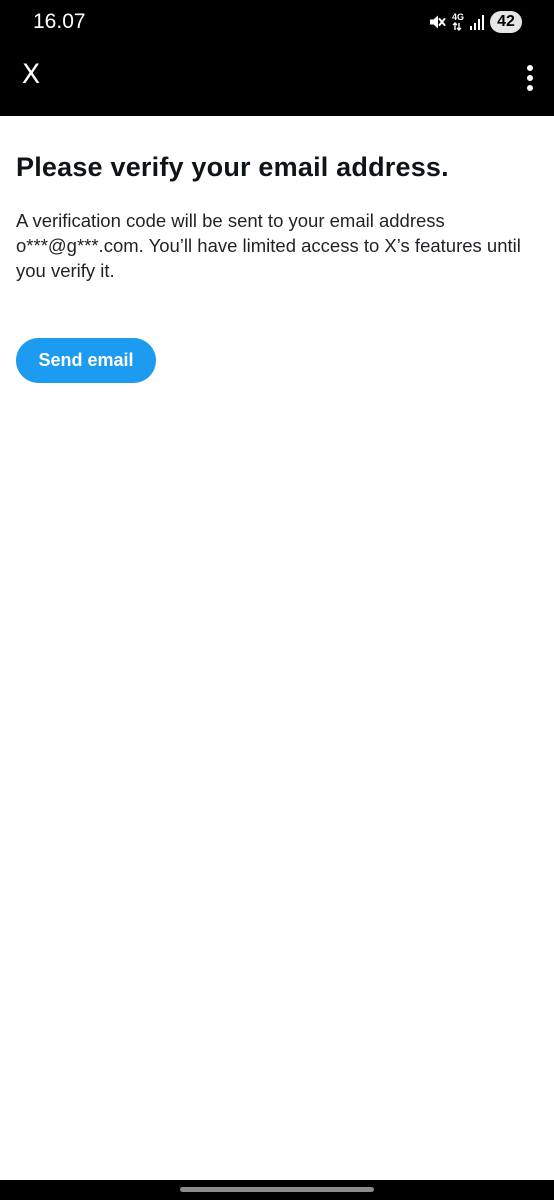  I want to click on mute-icon, so click(437, 22).